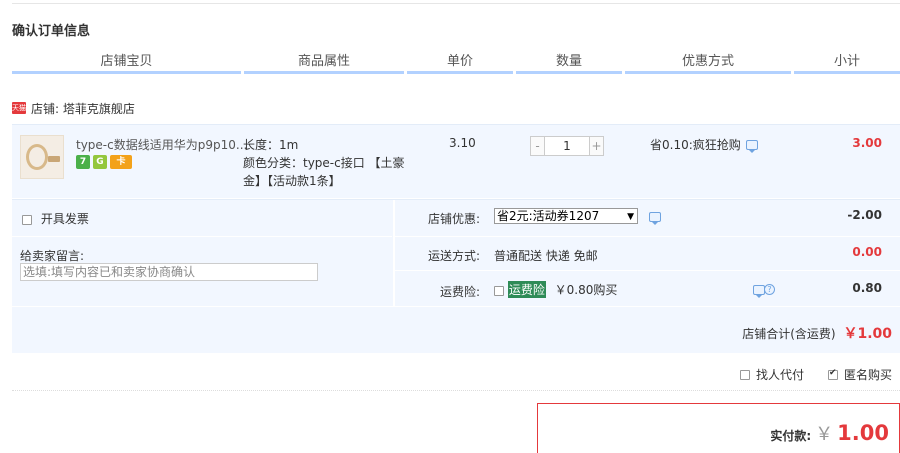  What do you see at coordinates (64, 219) in the screenshot?
I see `invoice-label: 开具发票` at bounding box center [64, 219].